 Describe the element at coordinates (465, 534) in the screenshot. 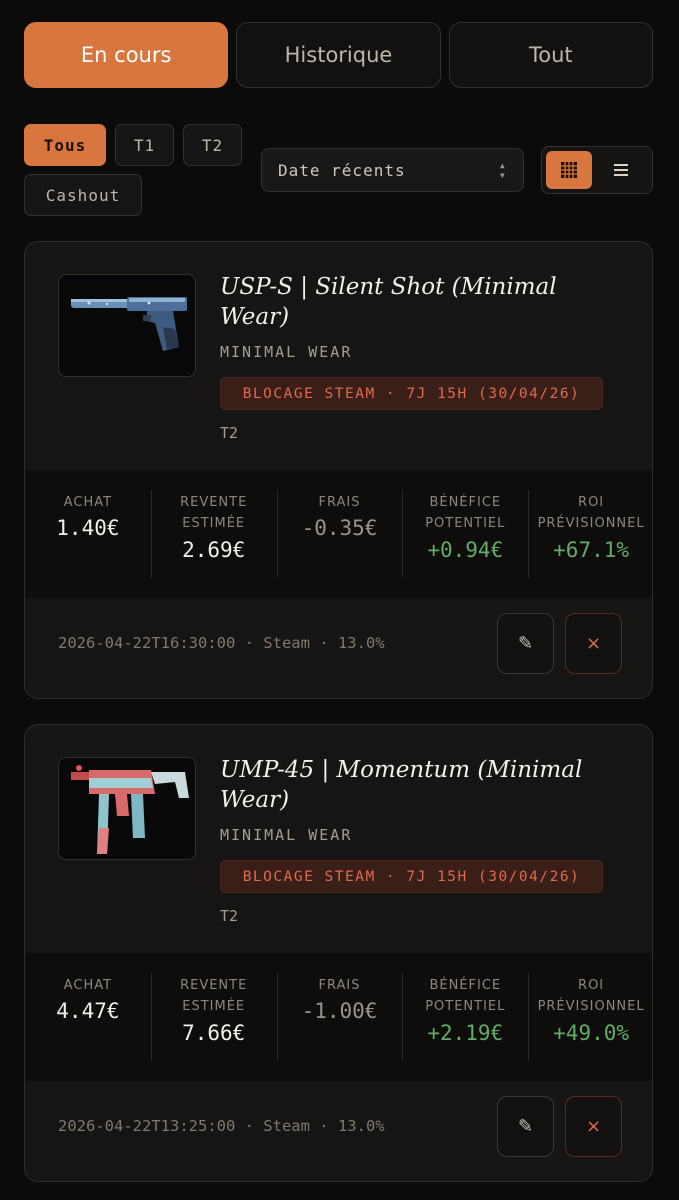

I see `stat-benefice: BÉNÉFICE POTENTIEL +0.94€` at that location.